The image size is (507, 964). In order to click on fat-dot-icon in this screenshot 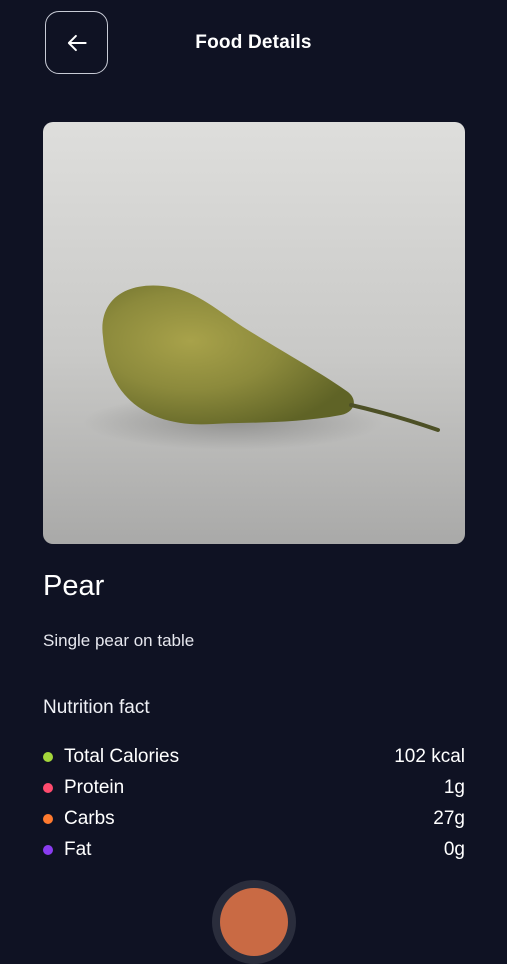, I will do `click(48, 850)`.